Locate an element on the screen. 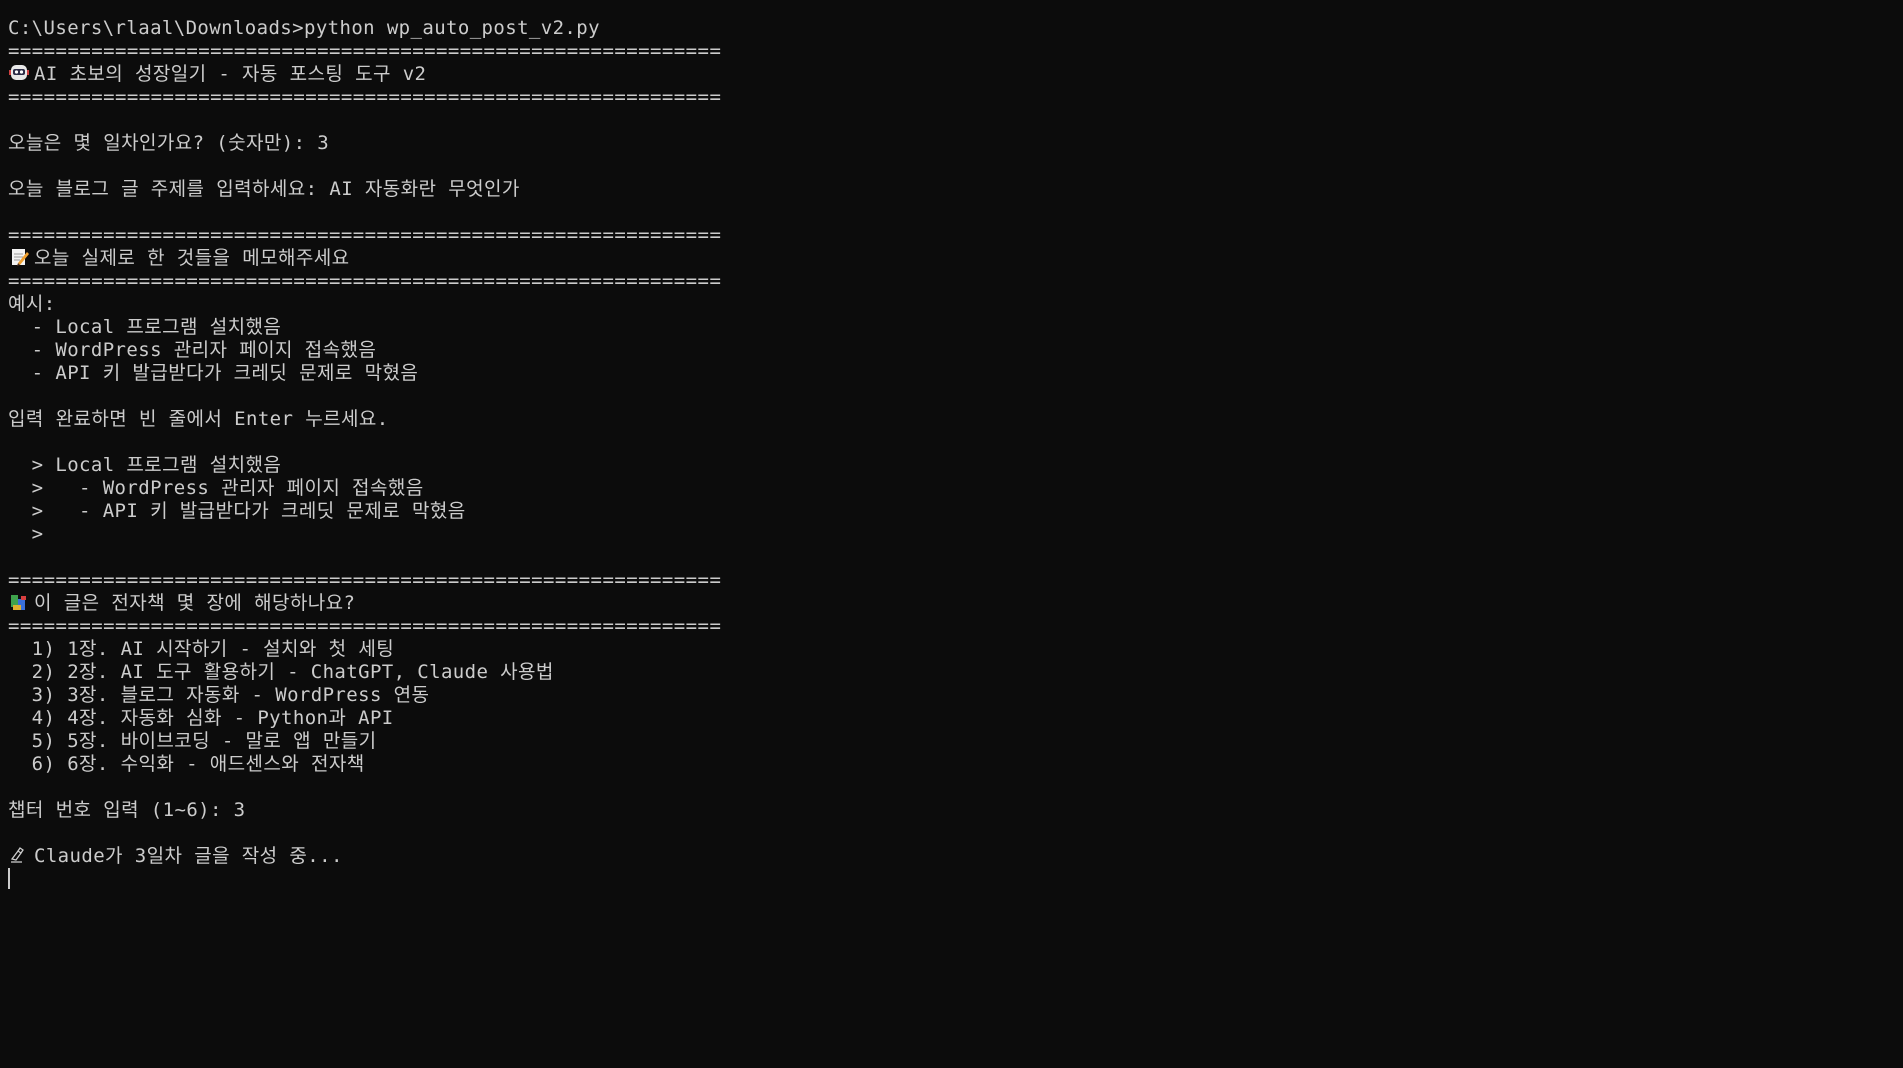 The image size is (1903, 1068). chapter-option: 5) 5장. 바이브코딩 - 말로 앱 만들기 is located at coordinates (192, 741).